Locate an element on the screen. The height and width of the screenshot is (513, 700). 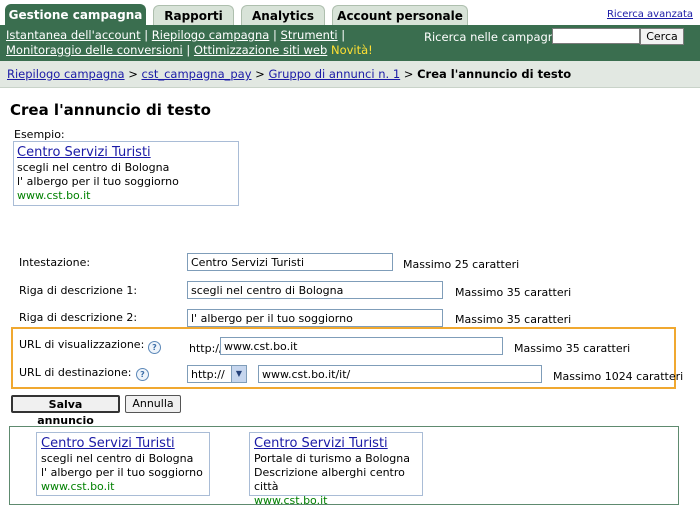
desc1-hint: Massimo 35 caratteri is located at coordinates (513, 292).